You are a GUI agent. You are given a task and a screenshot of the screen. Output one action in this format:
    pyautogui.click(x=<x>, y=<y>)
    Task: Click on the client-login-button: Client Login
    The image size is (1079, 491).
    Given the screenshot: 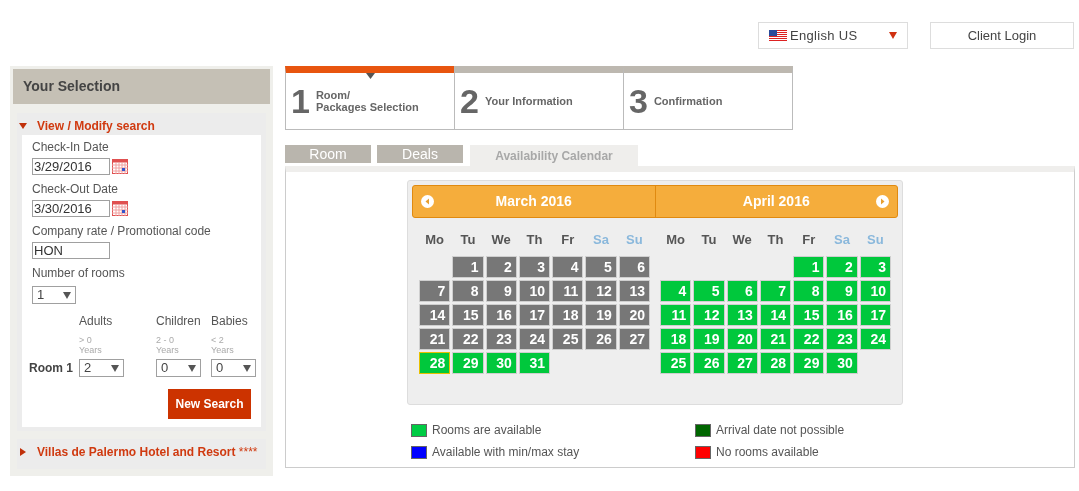 What is the action you would take?
    pyautogui.click(x=1002, y=35)
    